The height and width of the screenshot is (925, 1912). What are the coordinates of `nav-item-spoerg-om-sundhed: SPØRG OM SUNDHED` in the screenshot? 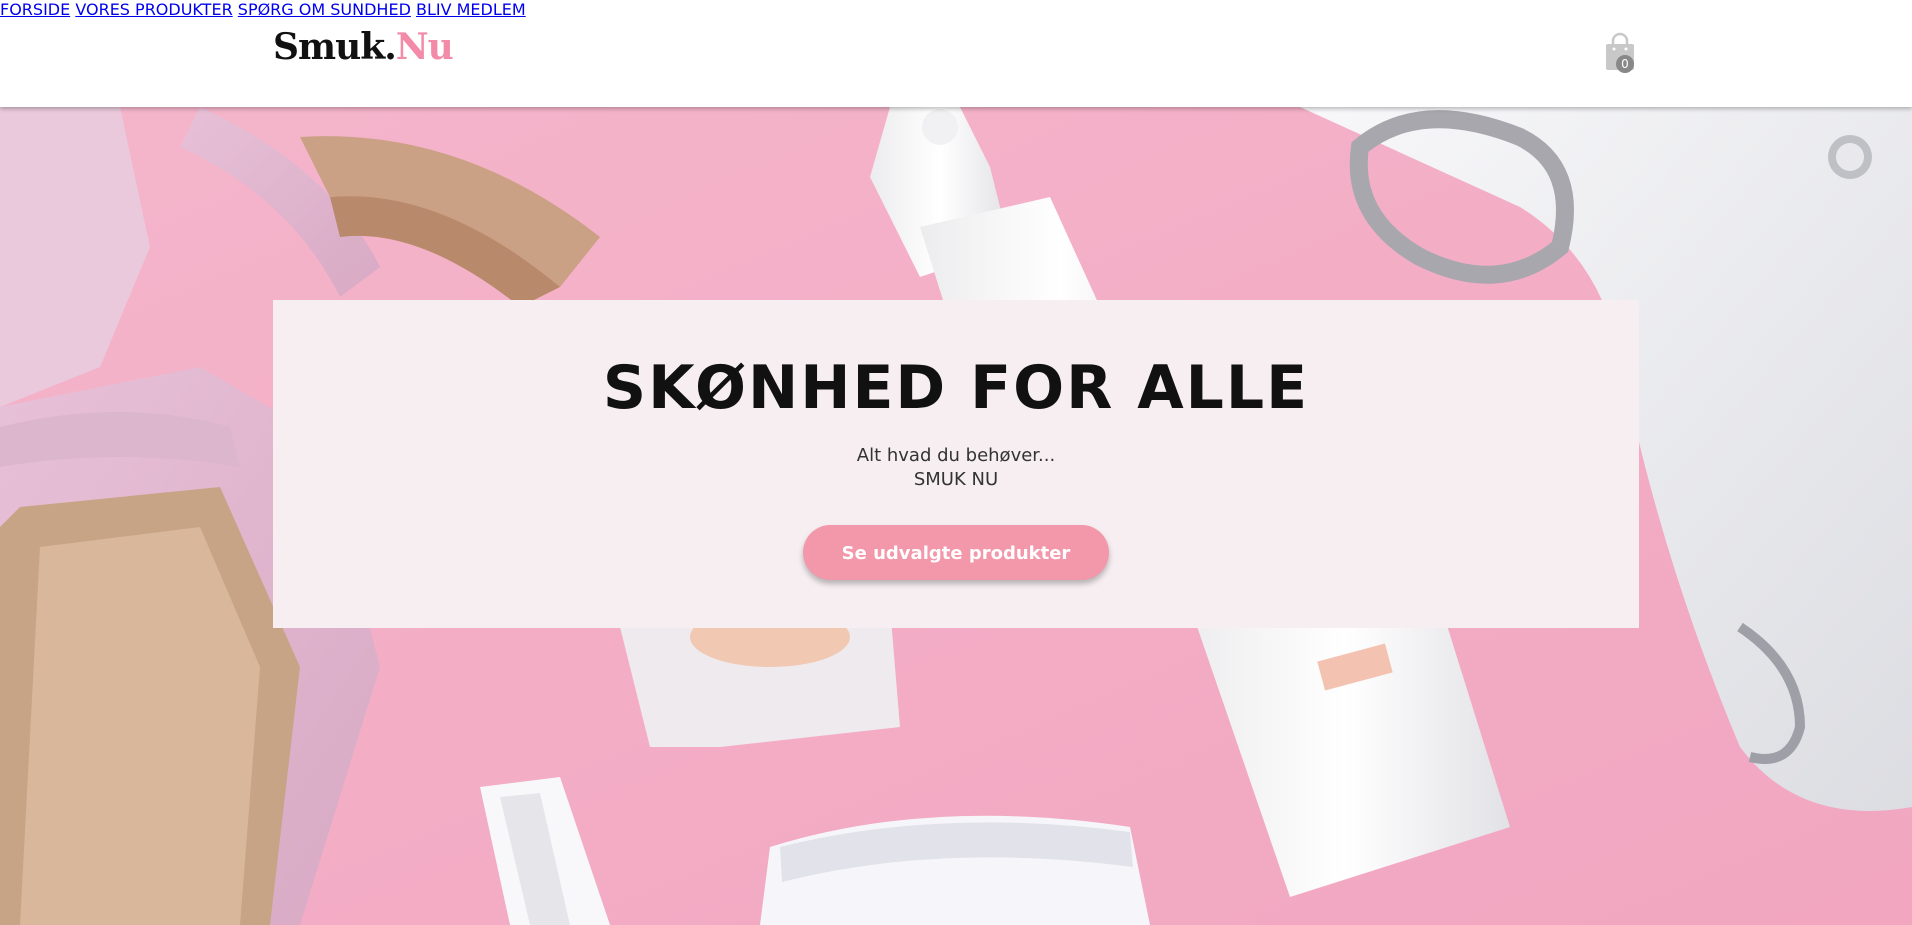 It's located at (324, 9).